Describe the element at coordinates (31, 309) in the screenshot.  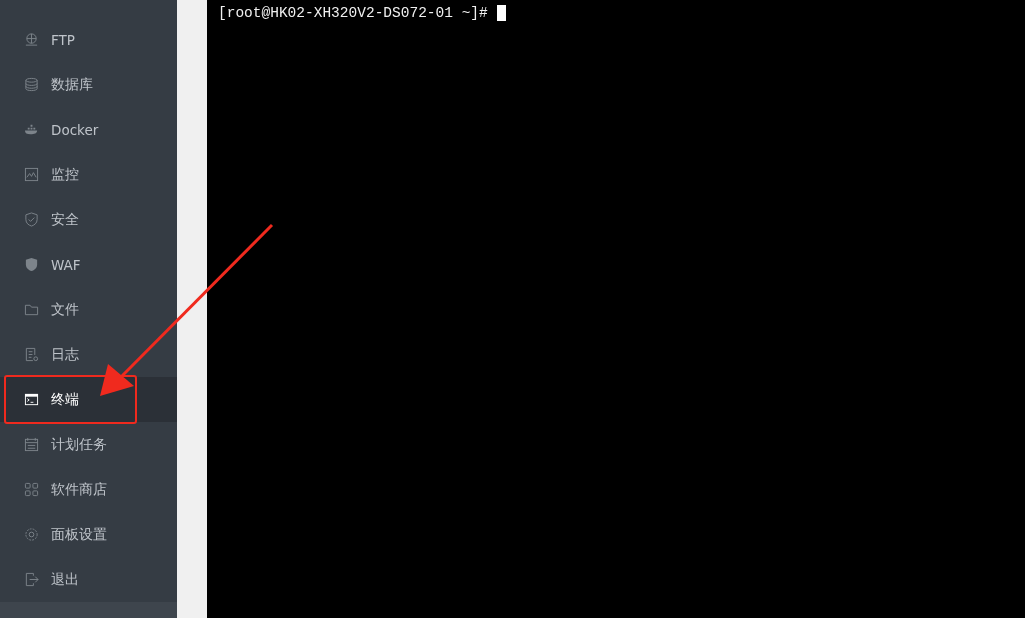
I see `folder-icon` at that location.